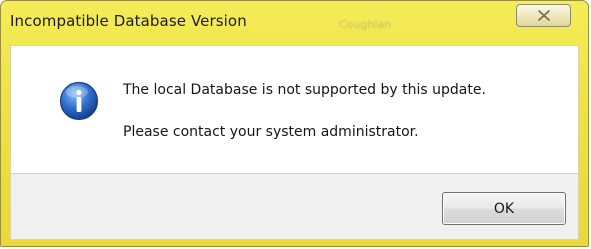  What do you see at coordinates (504, 208) in the screenshot?
I see `ok-button: OK` at bounding box center [504, 208].